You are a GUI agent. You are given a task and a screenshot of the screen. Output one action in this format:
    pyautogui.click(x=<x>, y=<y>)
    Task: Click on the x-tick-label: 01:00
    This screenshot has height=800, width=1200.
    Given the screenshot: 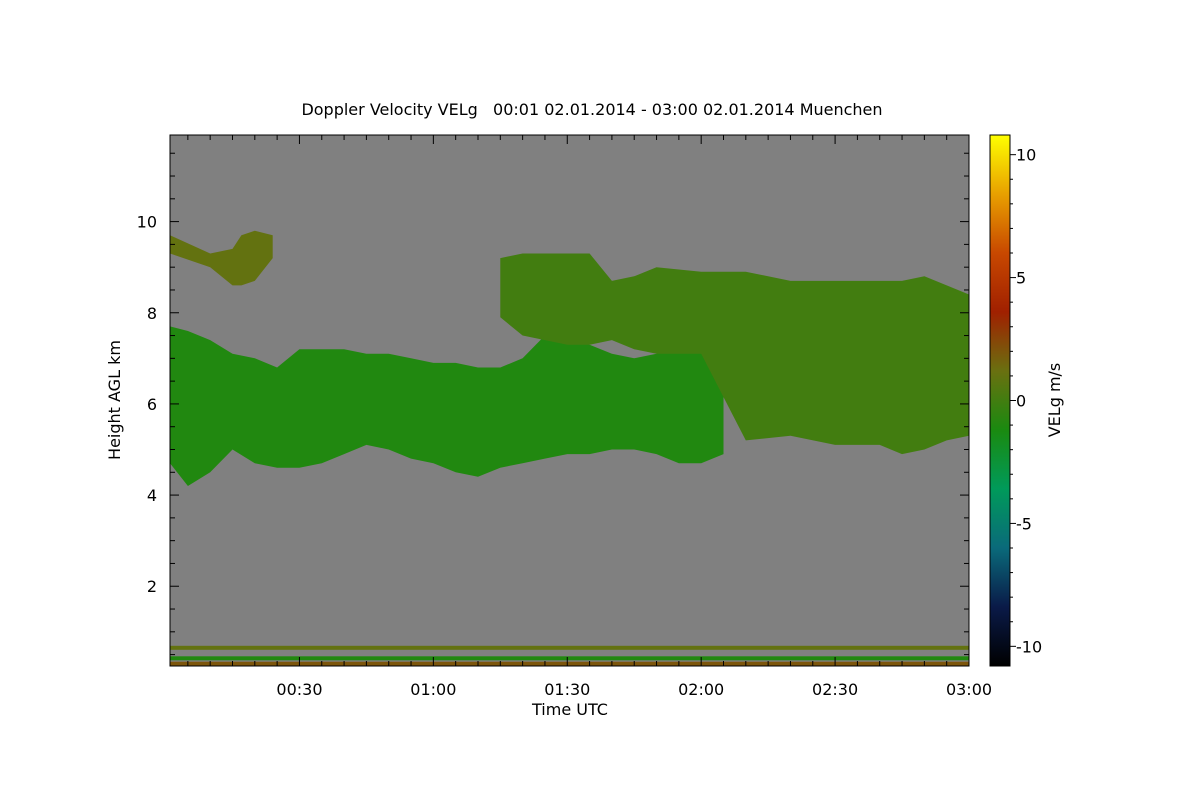 What is the action you would take?
    pyautogui.click(x=433, y=689)
    